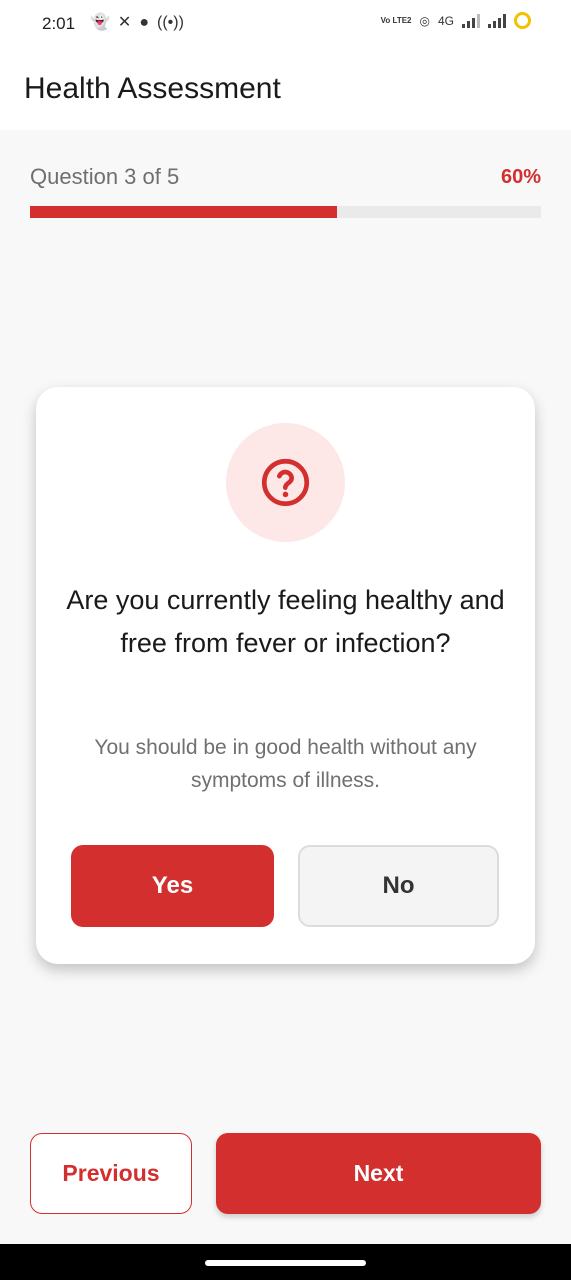 The height and width of the screenshot is (1280, 571). I want to click on page-title: Health Assessment, so click(152, 88).